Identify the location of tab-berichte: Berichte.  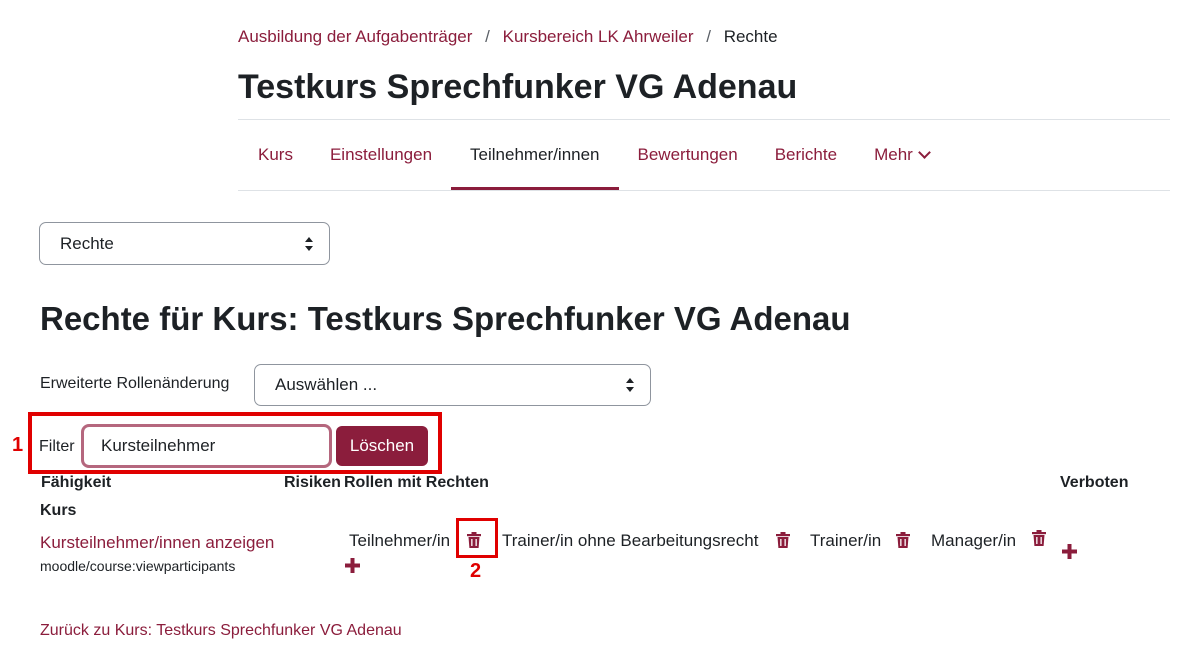
(806, 155).